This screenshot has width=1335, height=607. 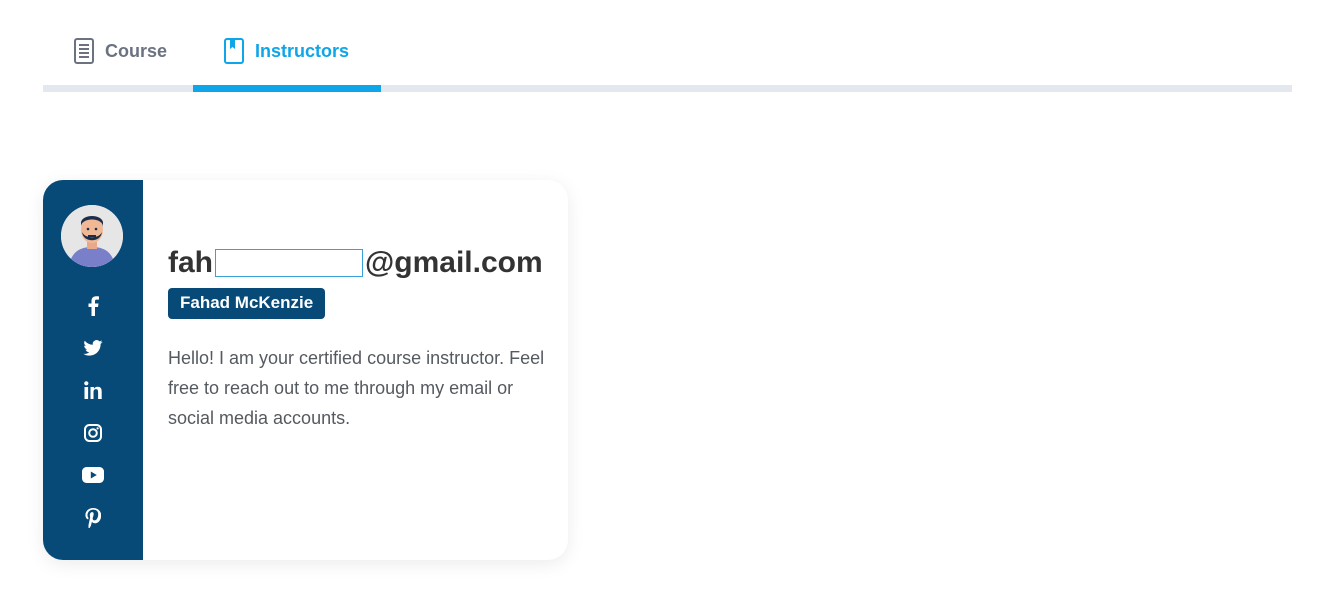 I want to click on instagram-icon, so click(x=93, y=433).